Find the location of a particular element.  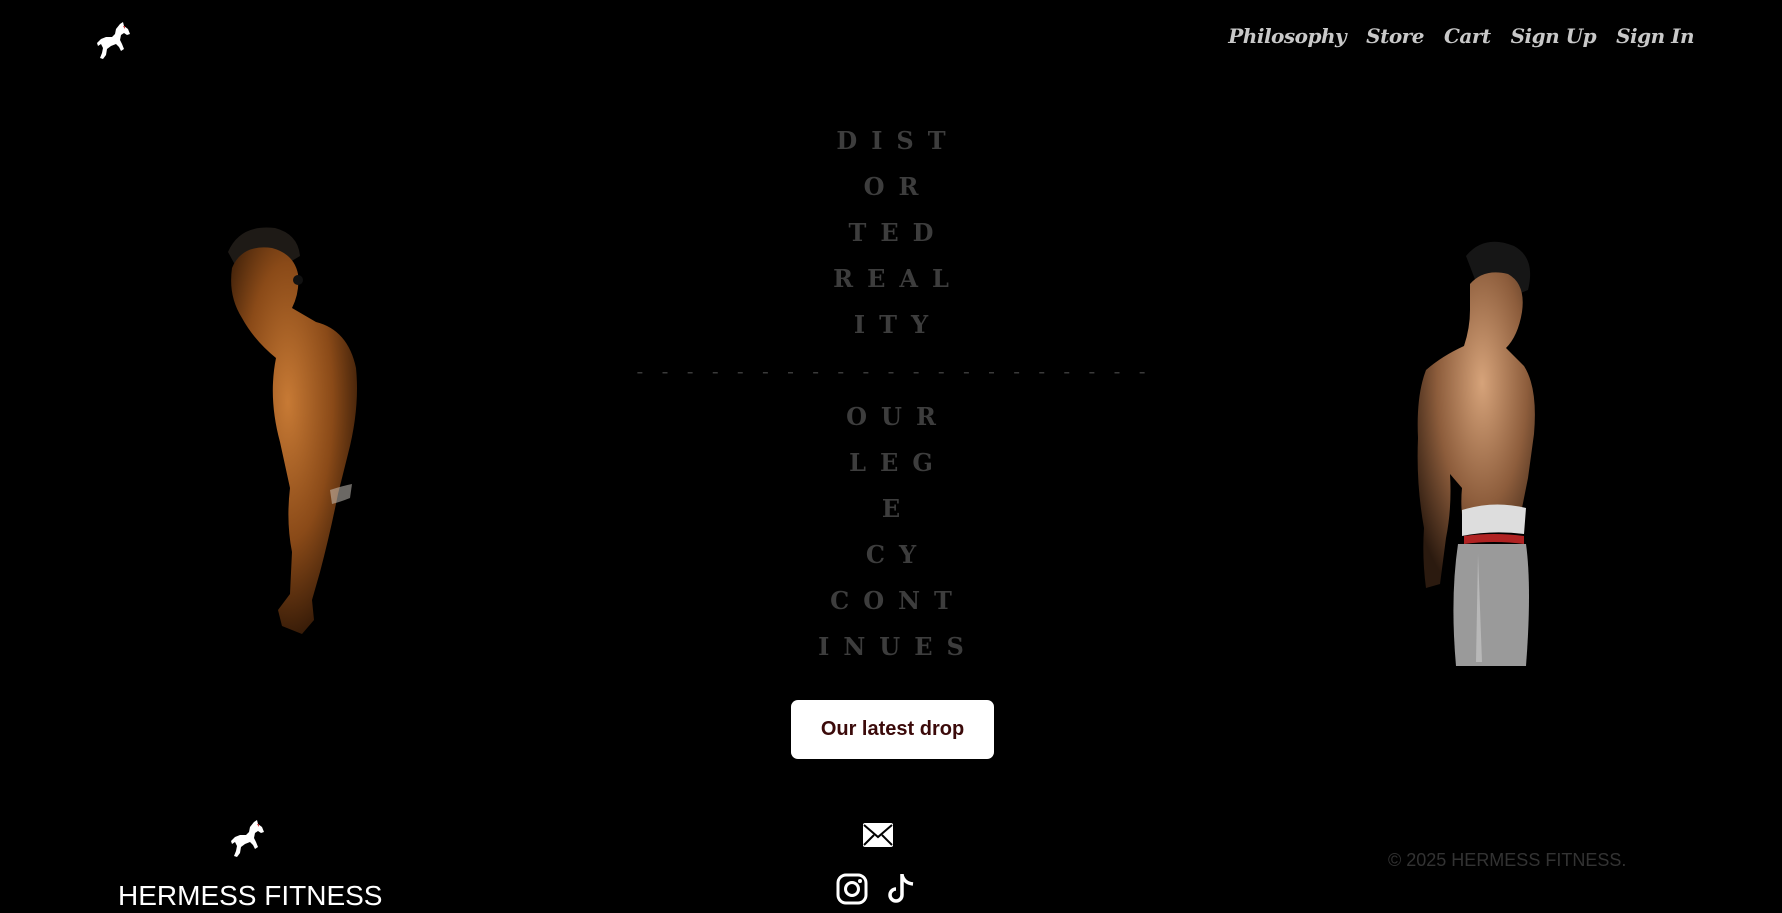

hero-line: LEG is located at coordinates (898, 462).